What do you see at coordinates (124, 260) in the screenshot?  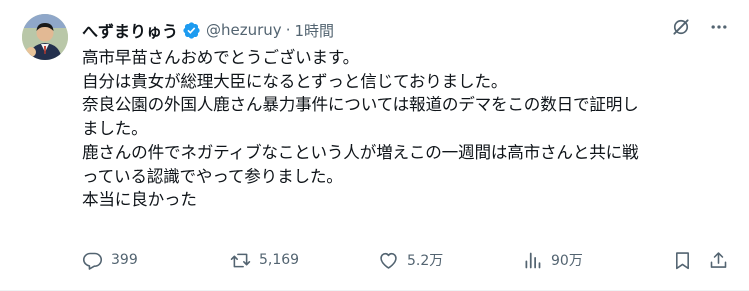 I see `reply-count: 399` at bounding box center [124, 260].